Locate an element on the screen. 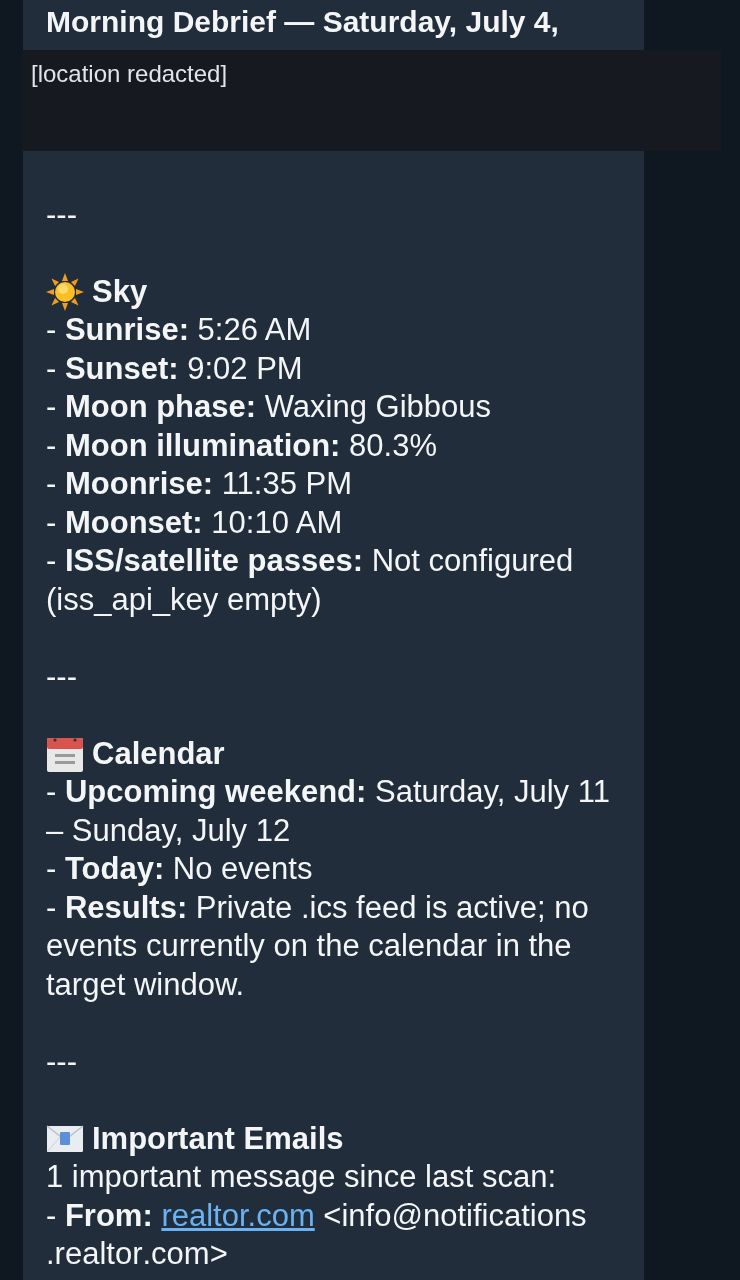 The image size is (740, 1280). section-heading: Important Emails is located at coordinates (218, 1138).